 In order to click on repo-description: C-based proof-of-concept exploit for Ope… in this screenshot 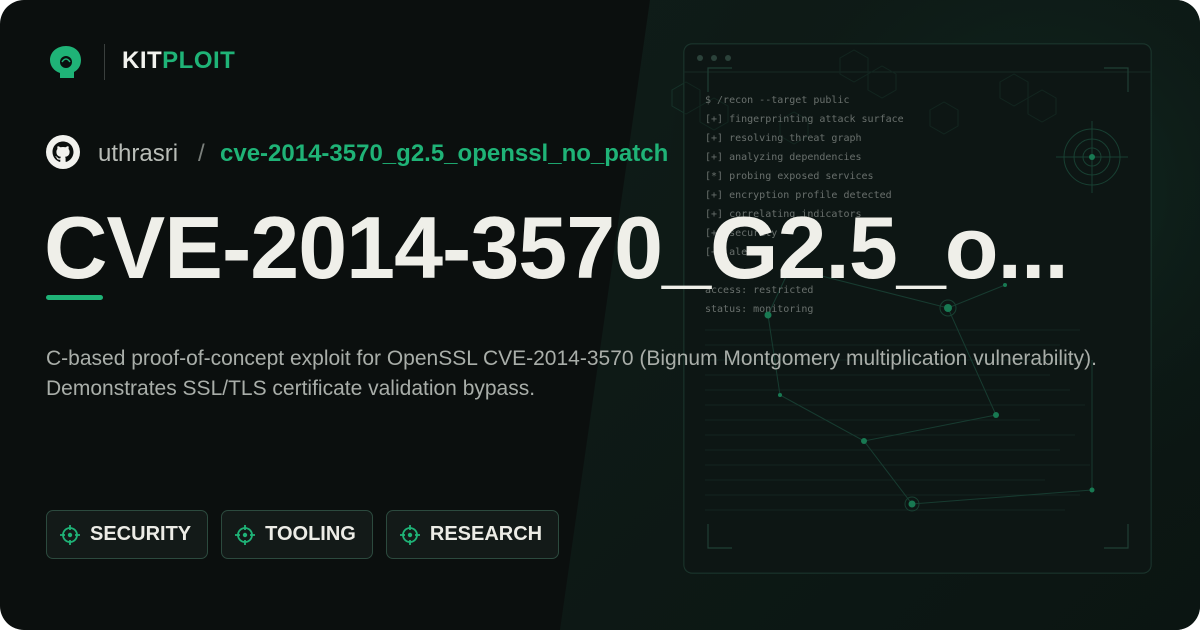, I will do `click(571, 373)`.